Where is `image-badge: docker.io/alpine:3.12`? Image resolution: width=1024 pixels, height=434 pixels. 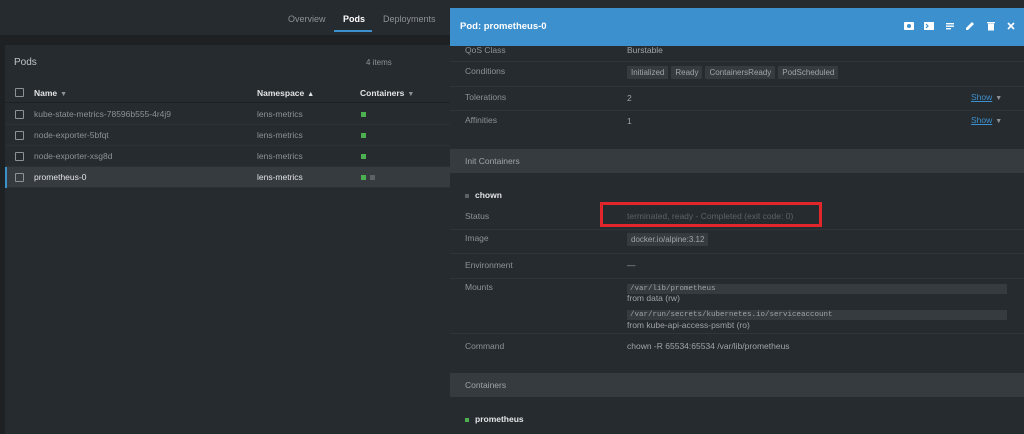 image-badge: docker.io/alpine:3.12 is located at coordinates (668, 239).